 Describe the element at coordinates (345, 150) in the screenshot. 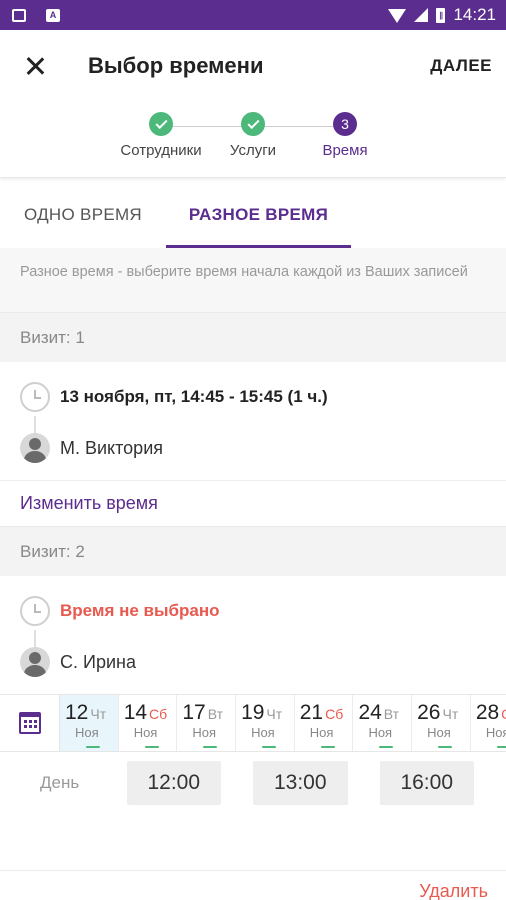

I see `step-label: Время` at that location.